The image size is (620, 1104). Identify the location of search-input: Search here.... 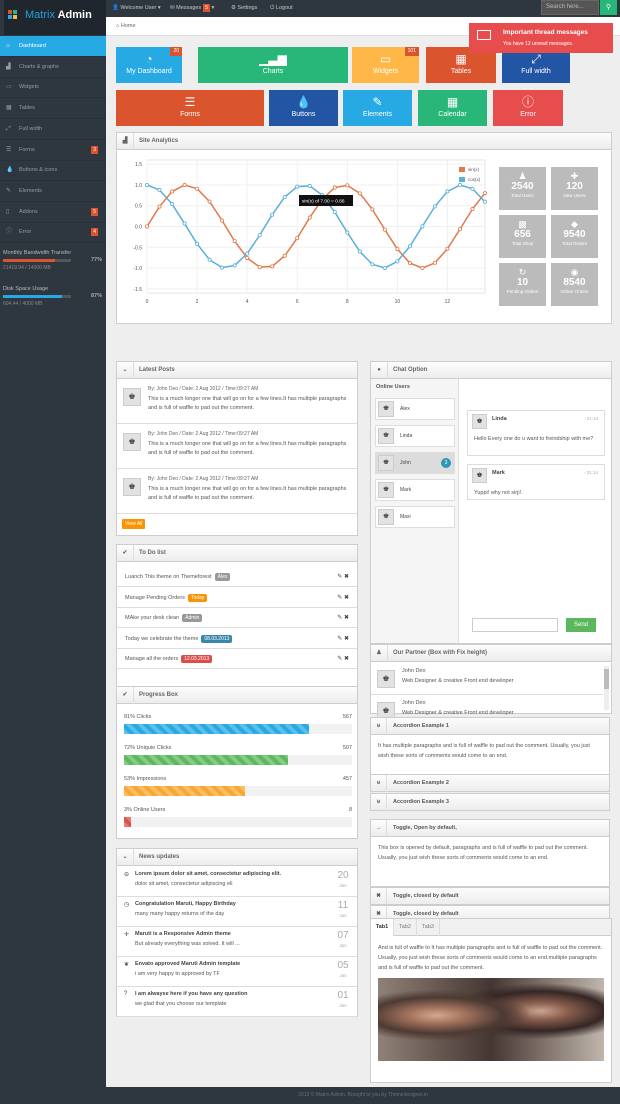
(570, 7).